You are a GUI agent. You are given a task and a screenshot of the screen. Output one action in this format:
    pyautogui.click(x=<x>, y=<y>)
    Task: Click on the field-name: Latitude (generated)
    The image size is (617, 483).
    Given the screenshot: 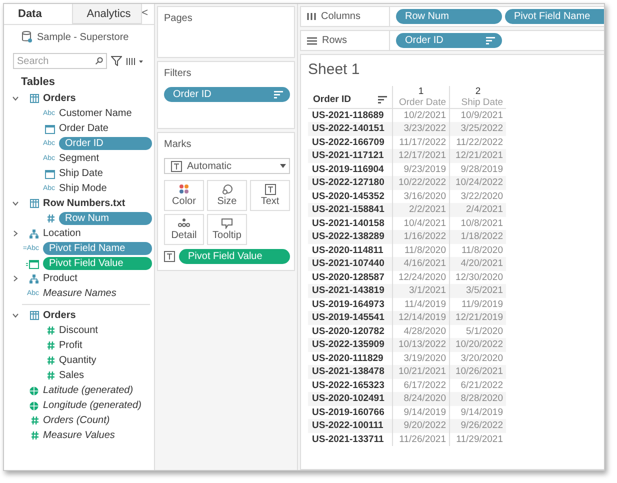 What is the action you would take?
    pyautogui.click(x=88, y=390)
    